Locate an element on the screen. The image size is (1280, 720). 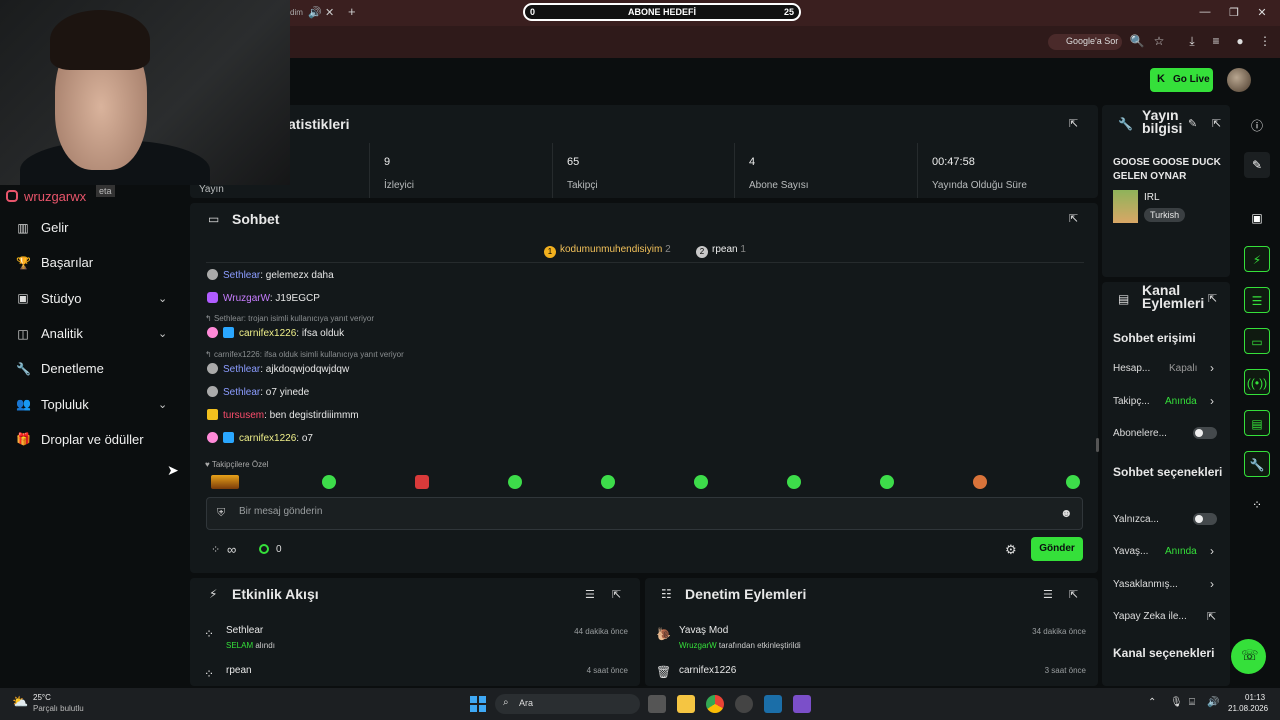
chat-input is located at coordinates (629, 511).